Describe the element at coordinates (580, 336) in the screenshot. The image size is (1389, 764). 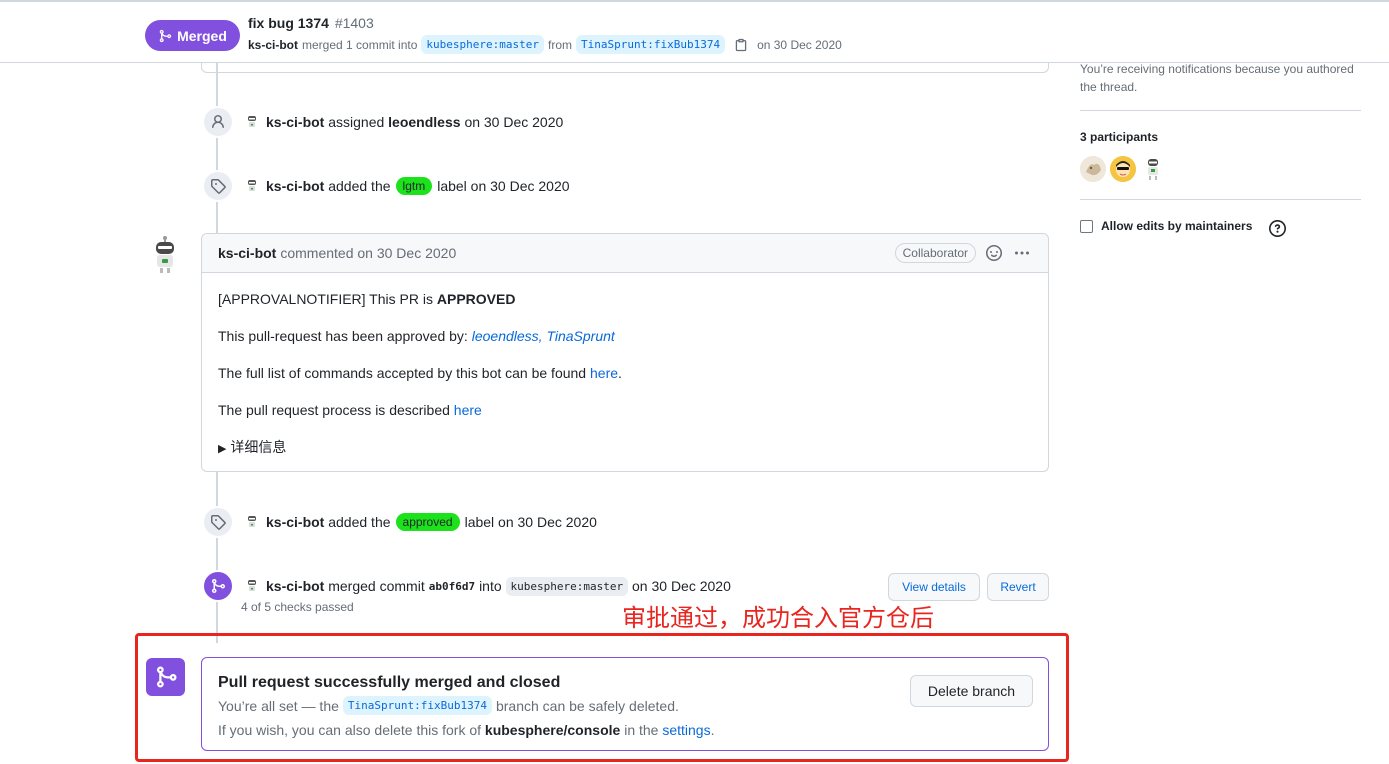
I see `approver-link-tinasprunt: TinaSprunt` at that location.